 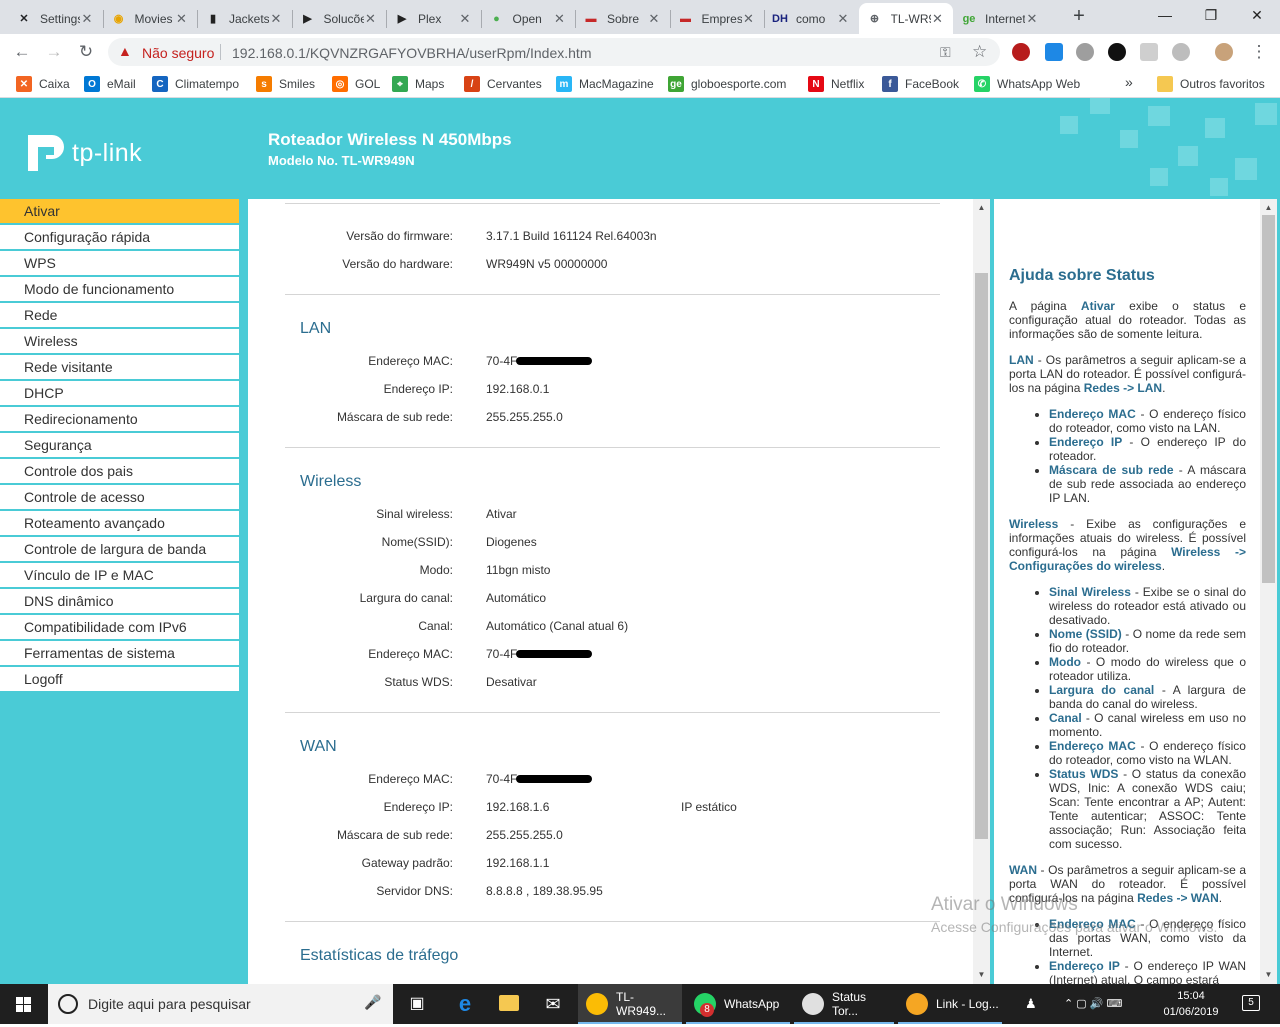 I want to click on sidebar-menu-item: Controle de largura de banda, so click(x=119, y=549).